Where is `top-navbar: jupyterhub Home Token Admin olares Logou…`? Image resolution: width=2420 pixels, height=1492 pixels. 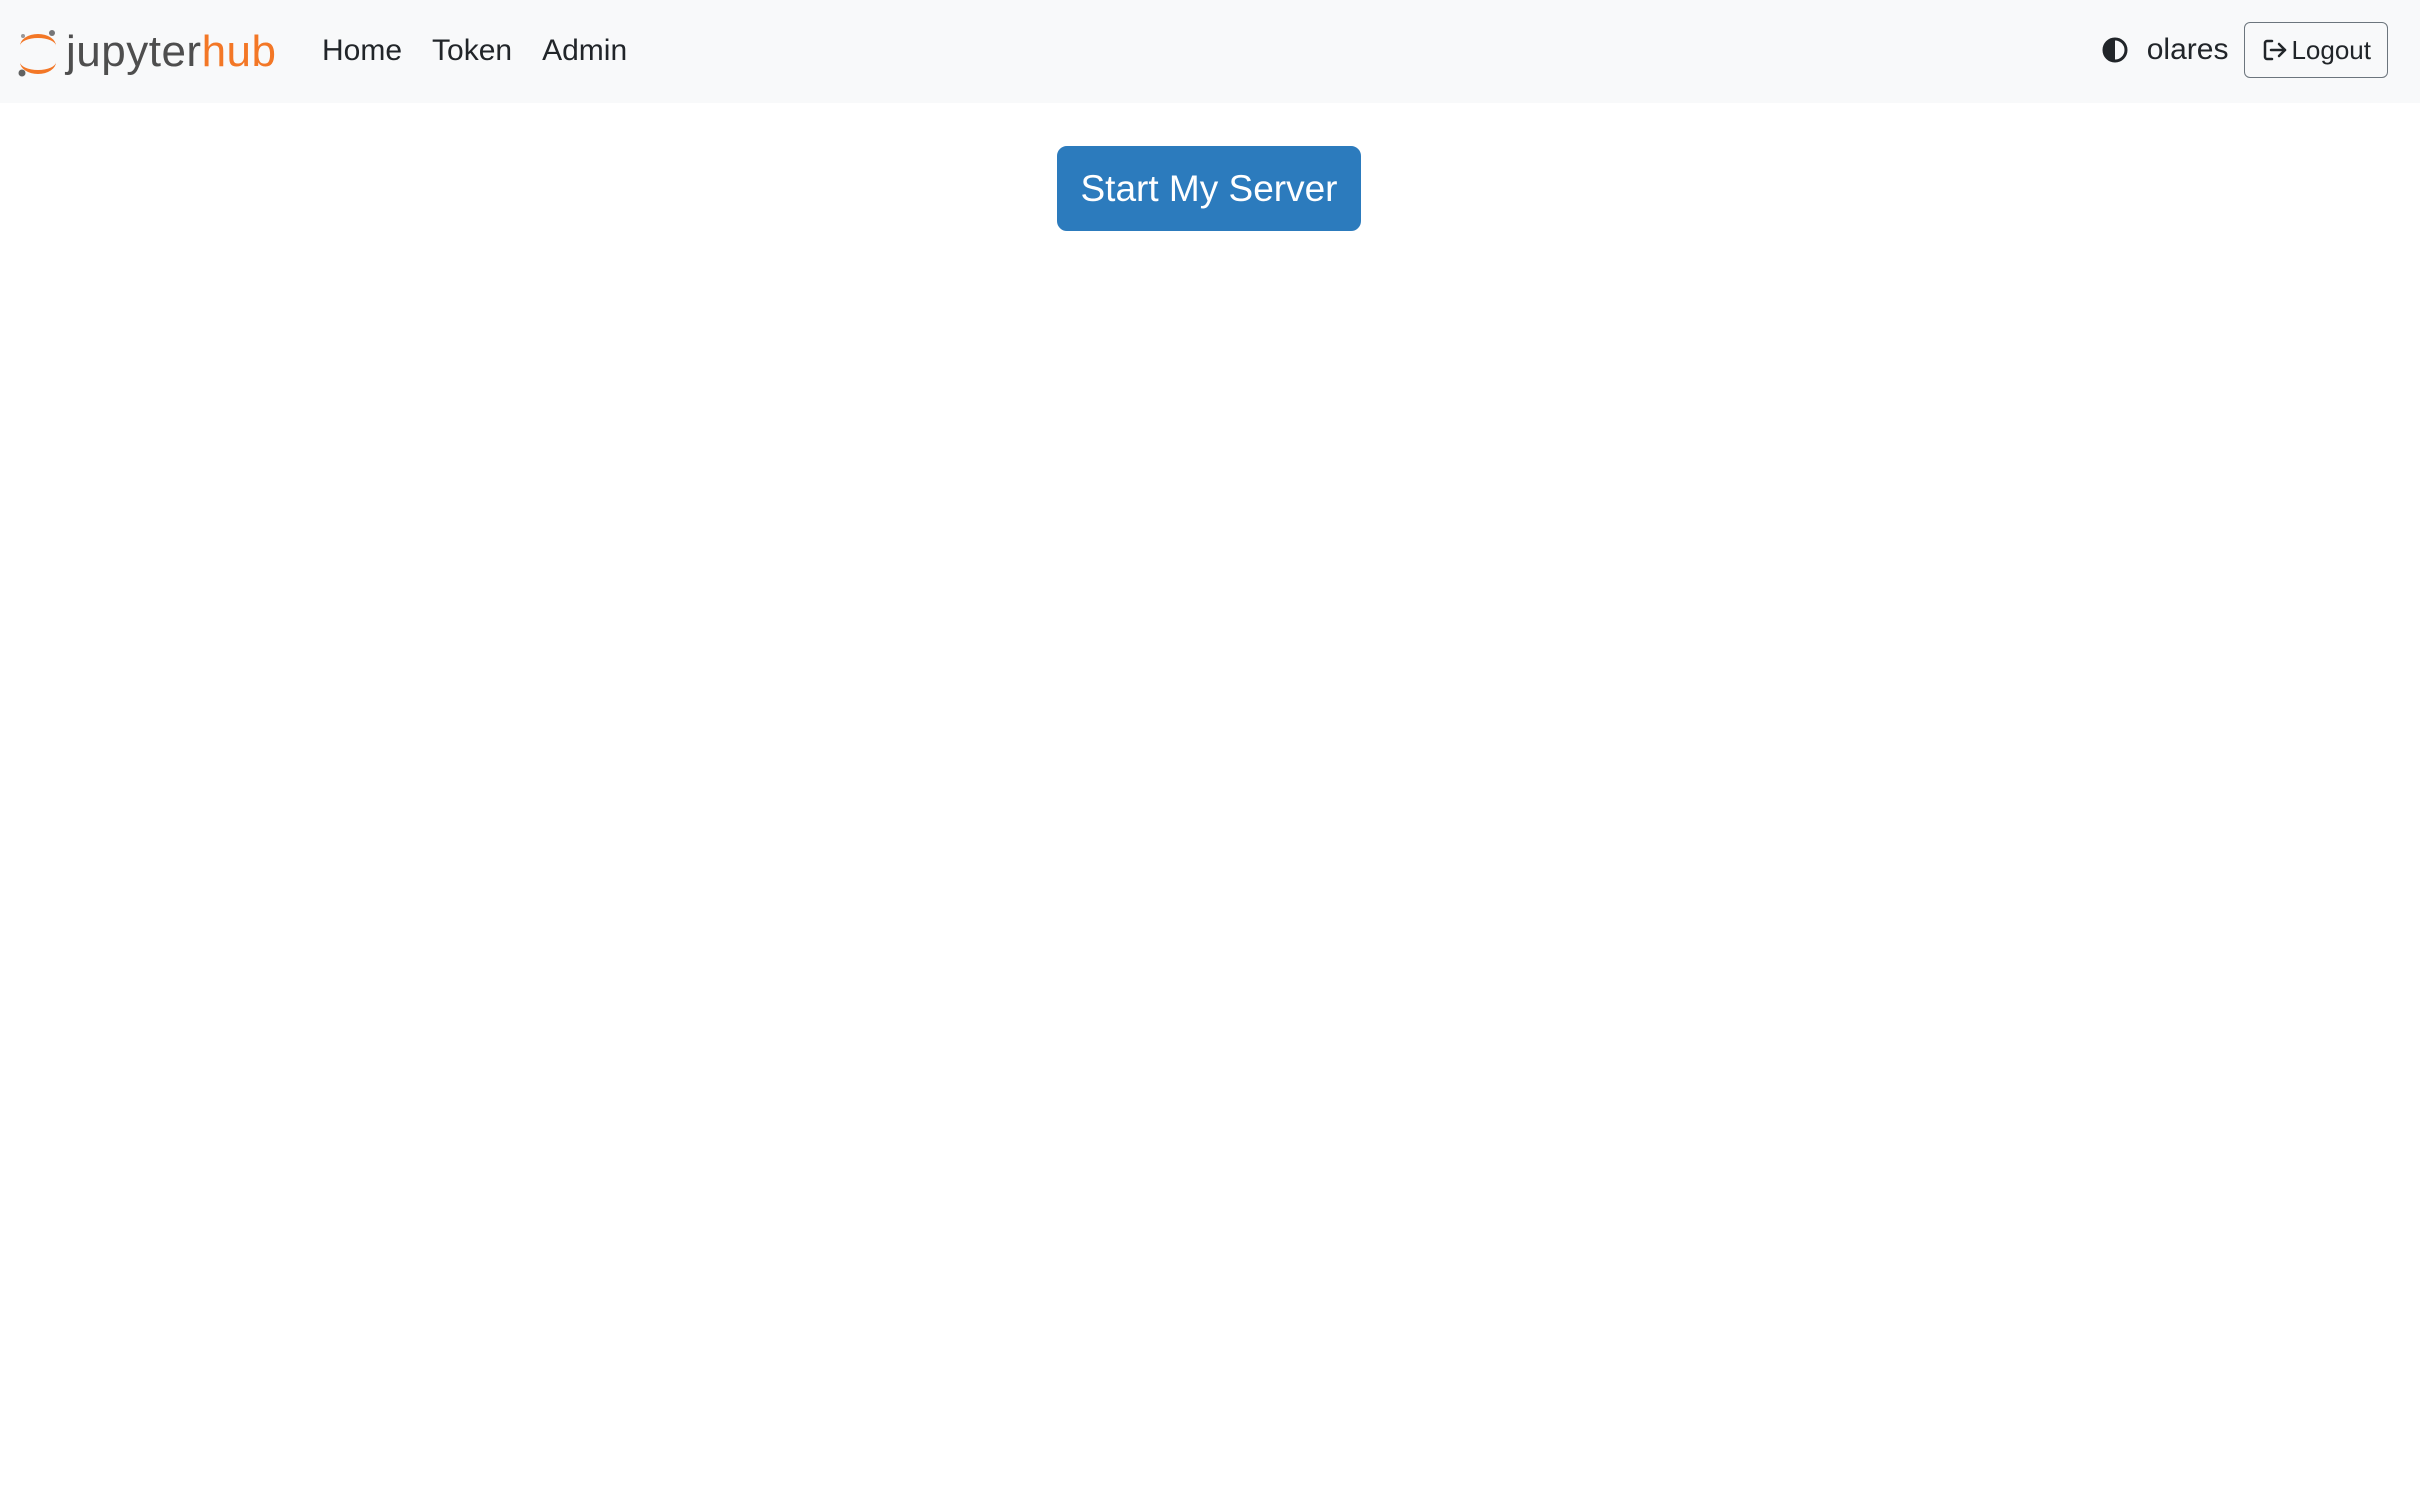
top-navbar: jupyterhub Home Token Admin olares Logou… is located at coordinates (1210, 51).